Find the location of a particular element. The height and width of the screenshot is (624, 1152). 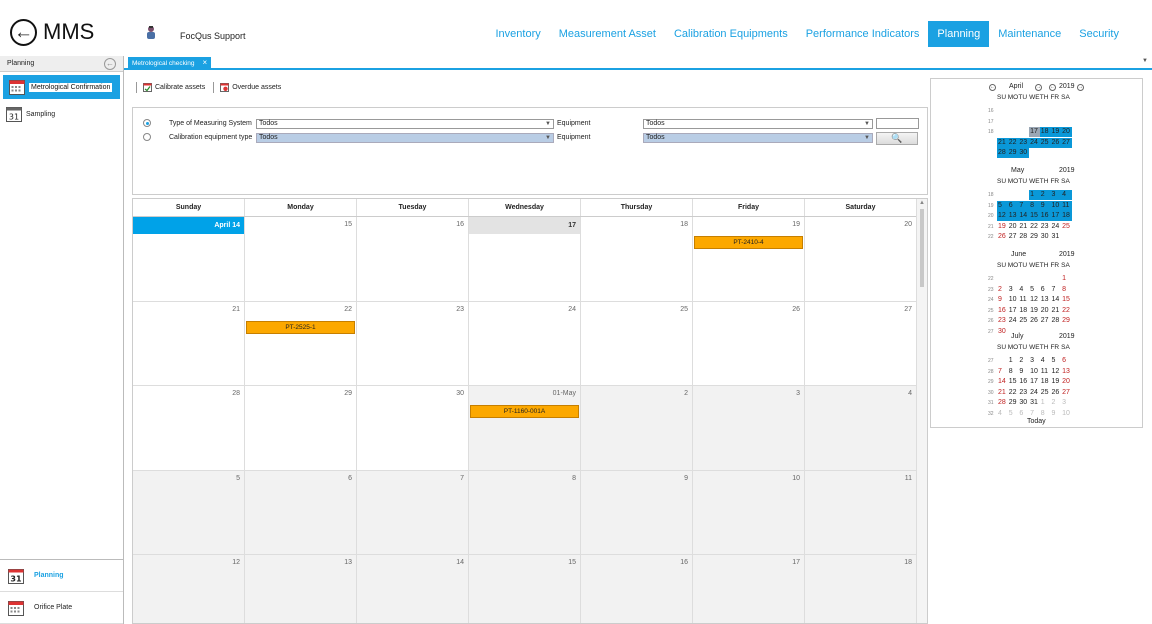

calendar-day-cell: 30 is located at coordinates (413, 428).